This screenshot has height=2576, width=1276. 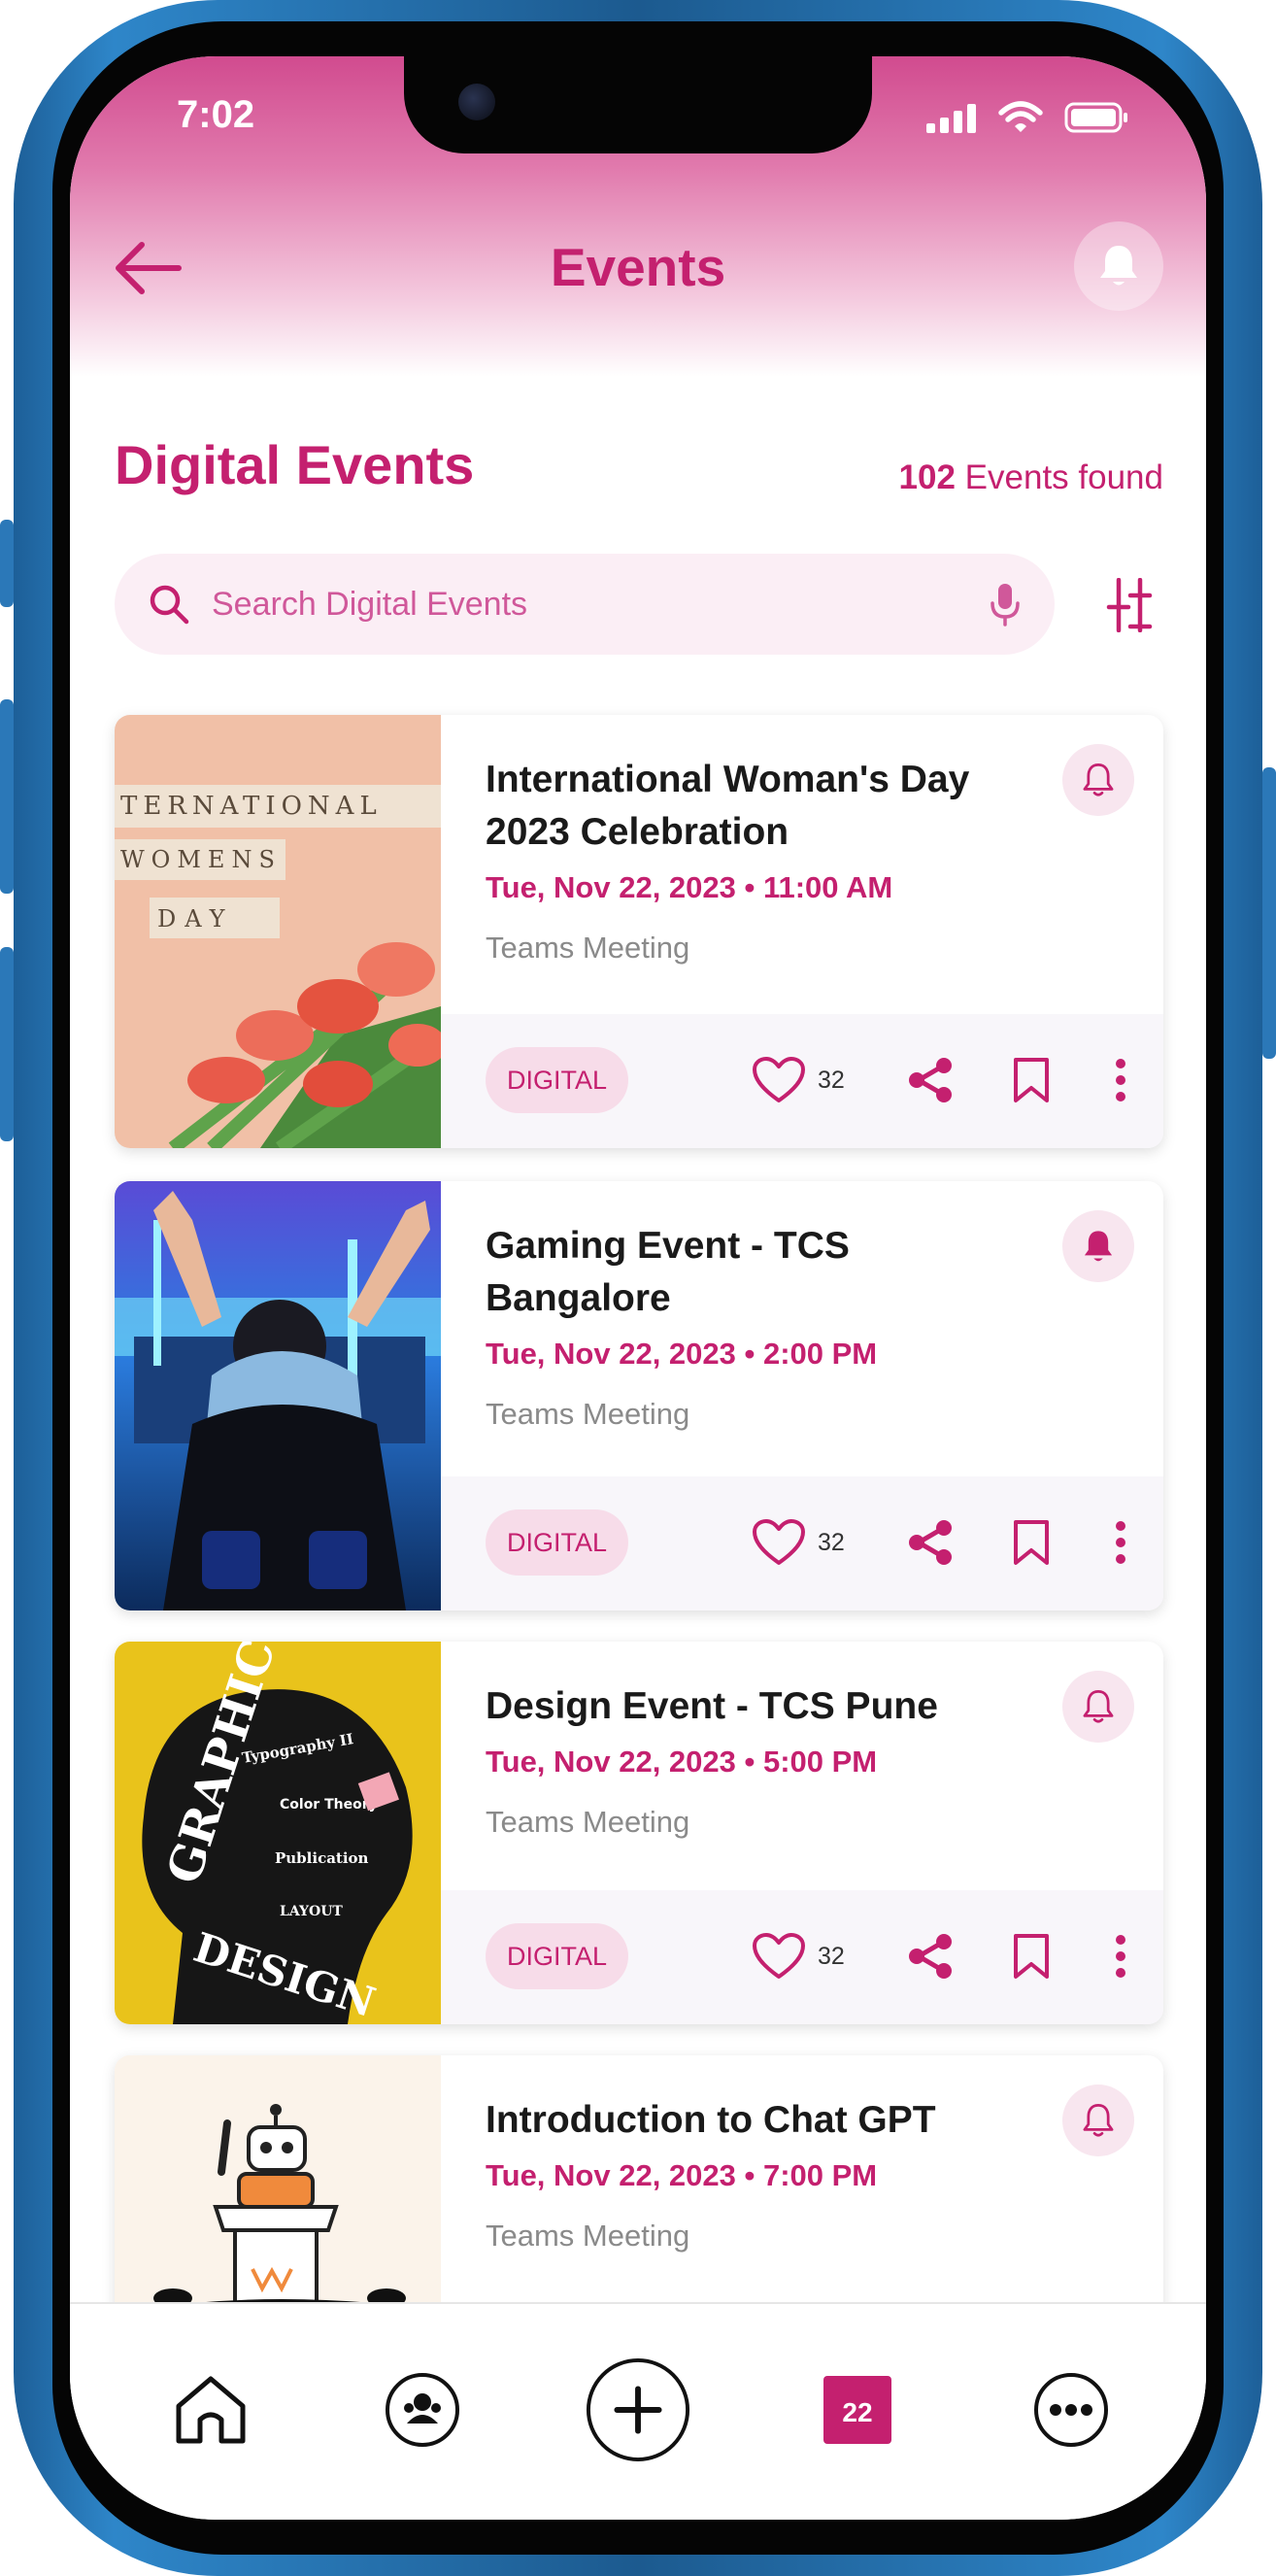 I want to click on nav-add, so click(x=638, y=2409).